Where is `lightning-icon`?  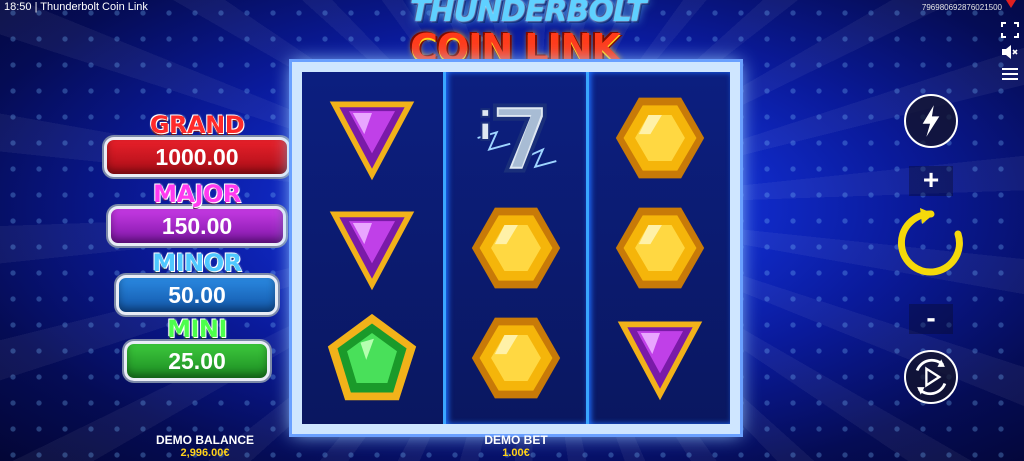
lightning-icon is located at coordinates (931, 121).